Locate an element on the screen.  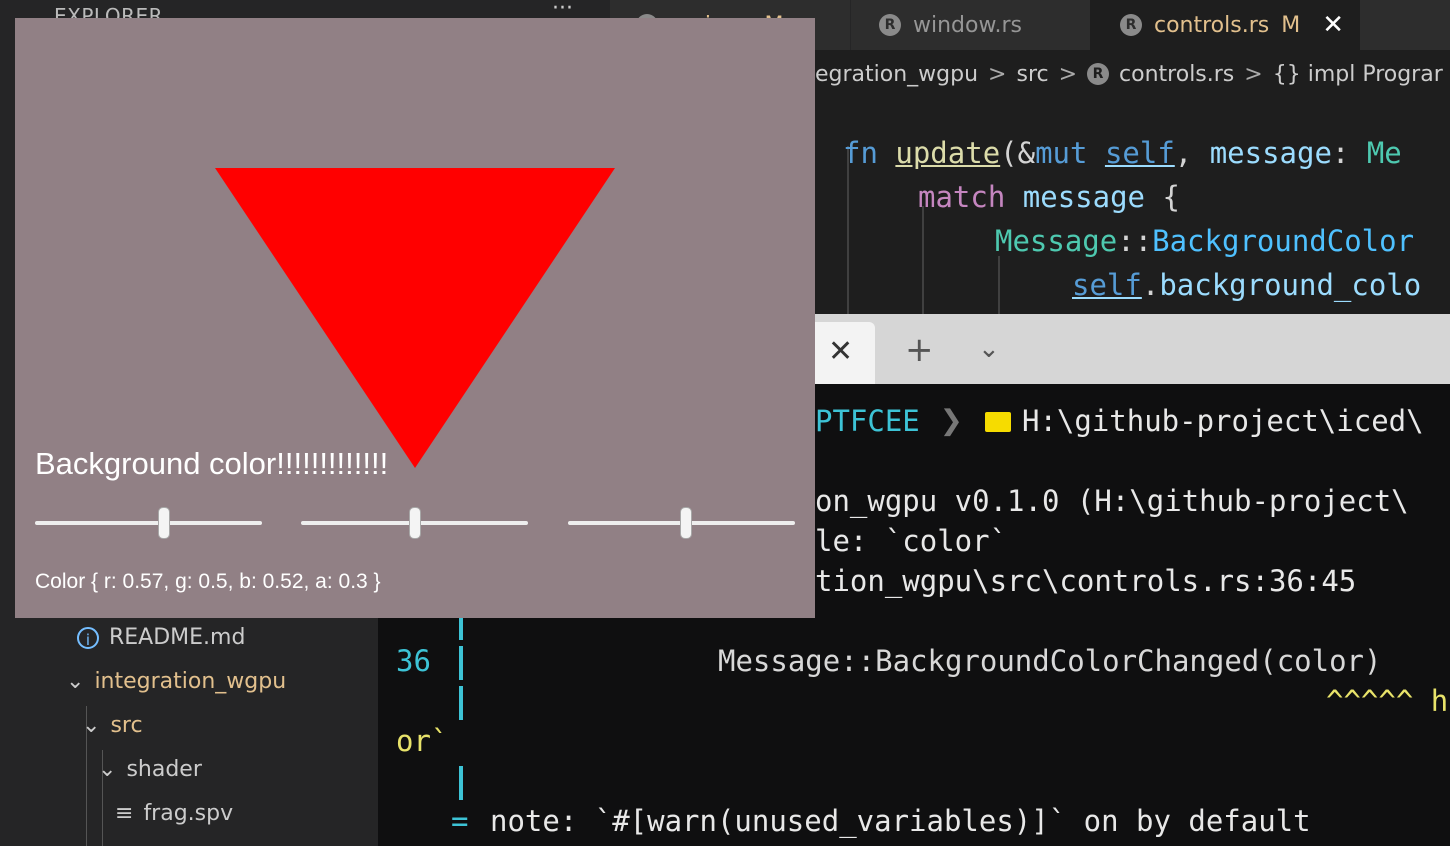
code-line: self.background_colo is located at coordinates (1247, 285).